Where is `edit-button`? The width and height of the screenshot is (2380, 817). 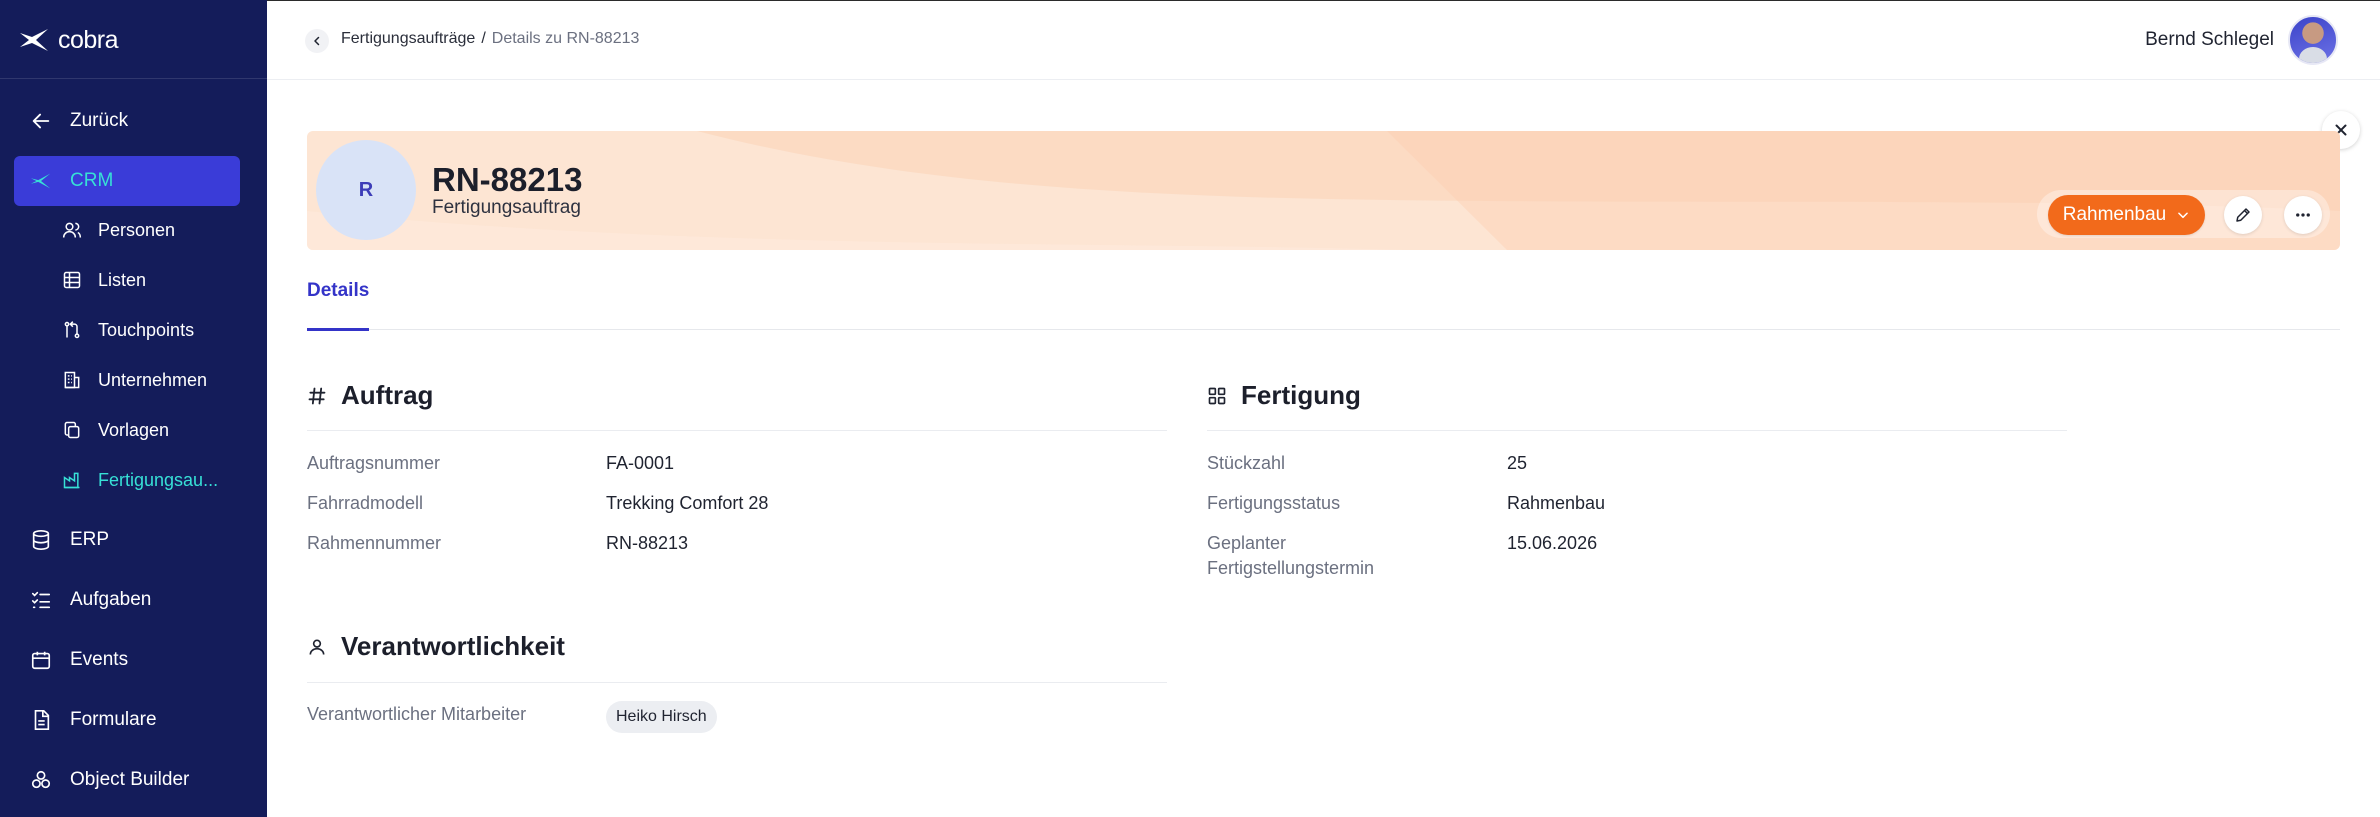 edit-button is located at coordinates (2243, 215).